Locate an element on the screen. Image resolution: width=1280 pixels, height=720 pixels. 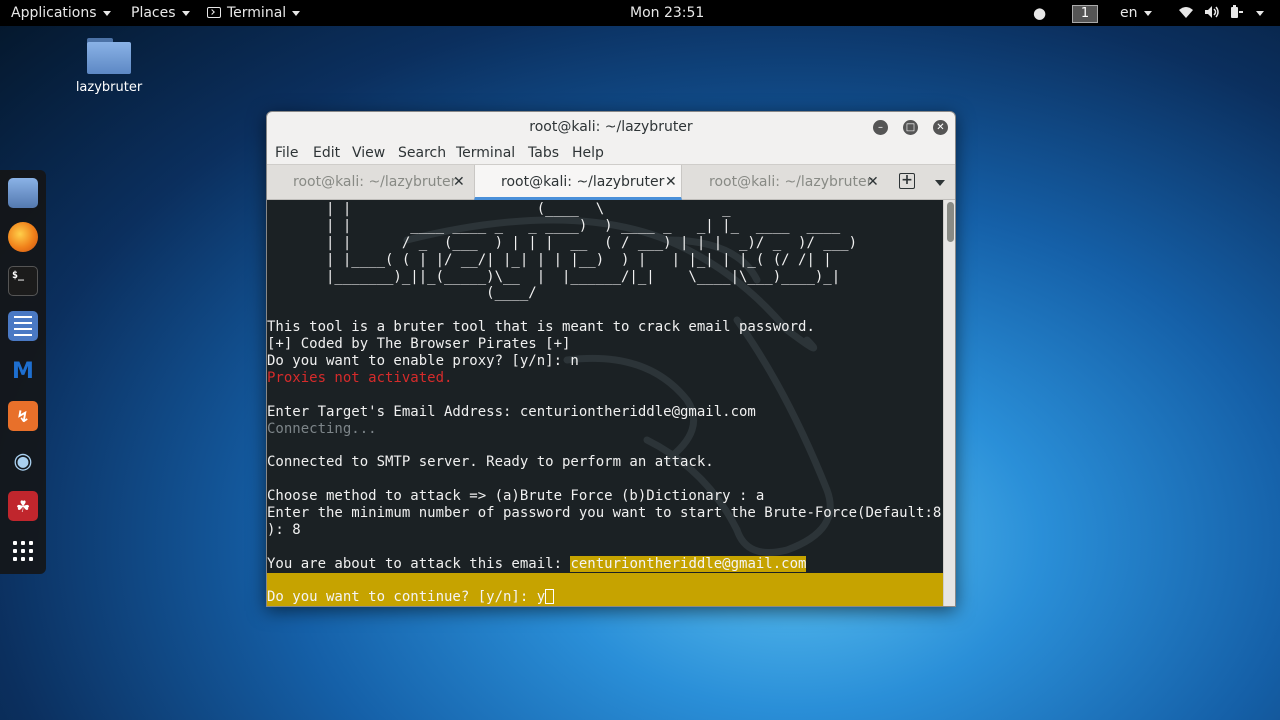
text-cursor is located at coordinates (550, 597).